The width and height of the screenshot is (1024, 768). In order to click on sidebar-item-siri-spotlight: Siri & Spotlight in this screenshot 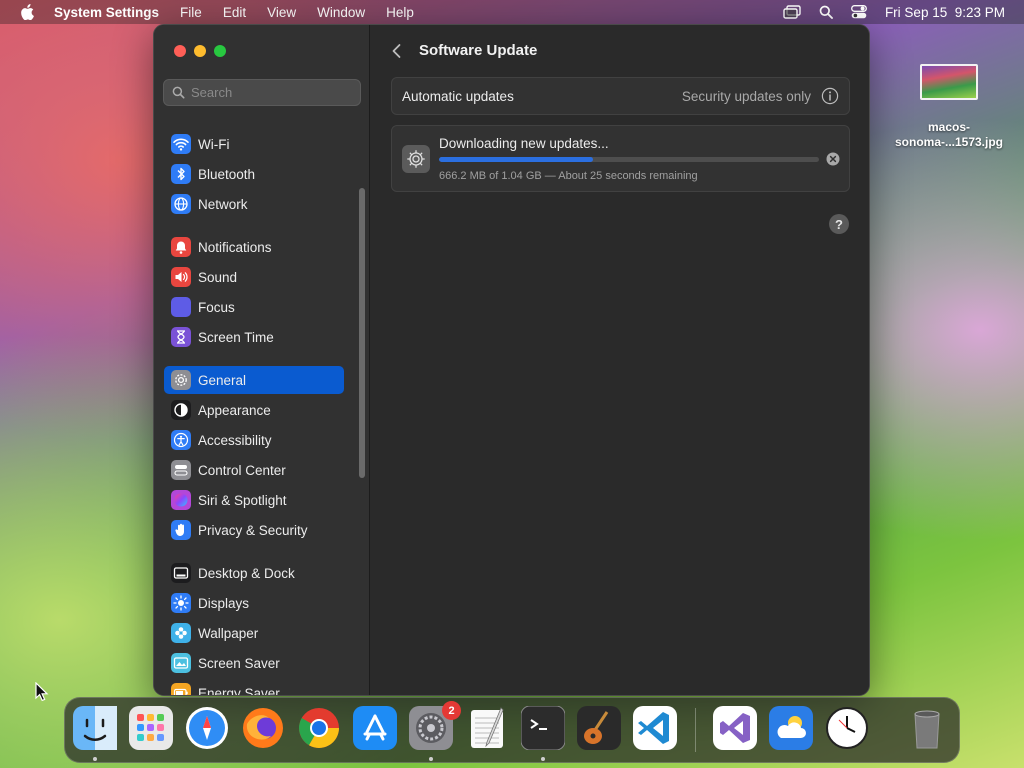, I will do `click(254, 500)`.